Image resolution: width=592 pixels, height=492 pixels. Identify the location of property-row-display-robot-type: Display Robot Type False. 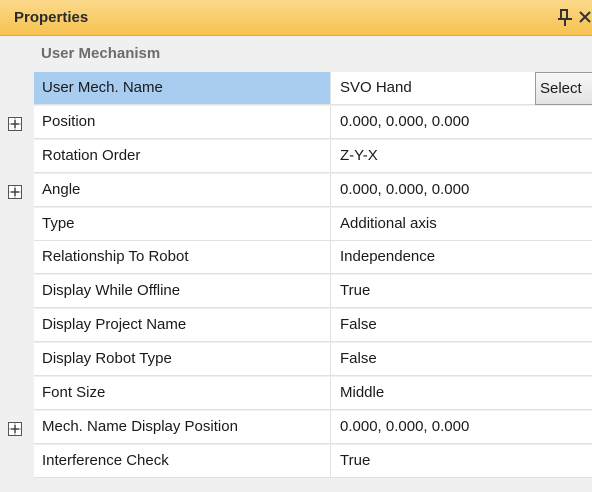
(296, 360).